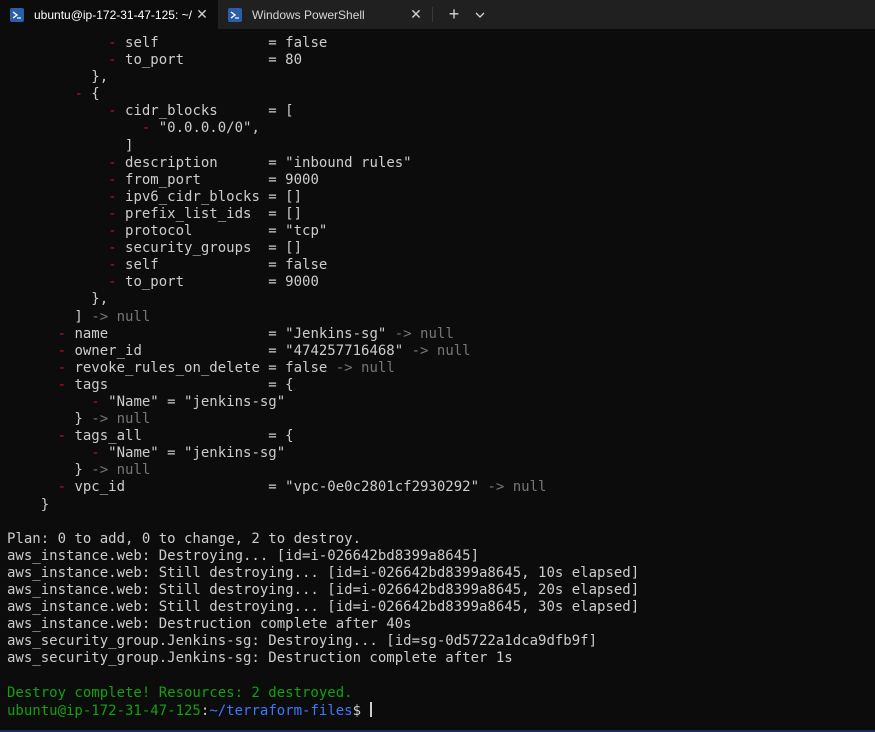 This screenshot has width=875, height=732. I want to click on tab-title: ubuntu@ip-172-31-47-125: ~/, so click(113, 14).